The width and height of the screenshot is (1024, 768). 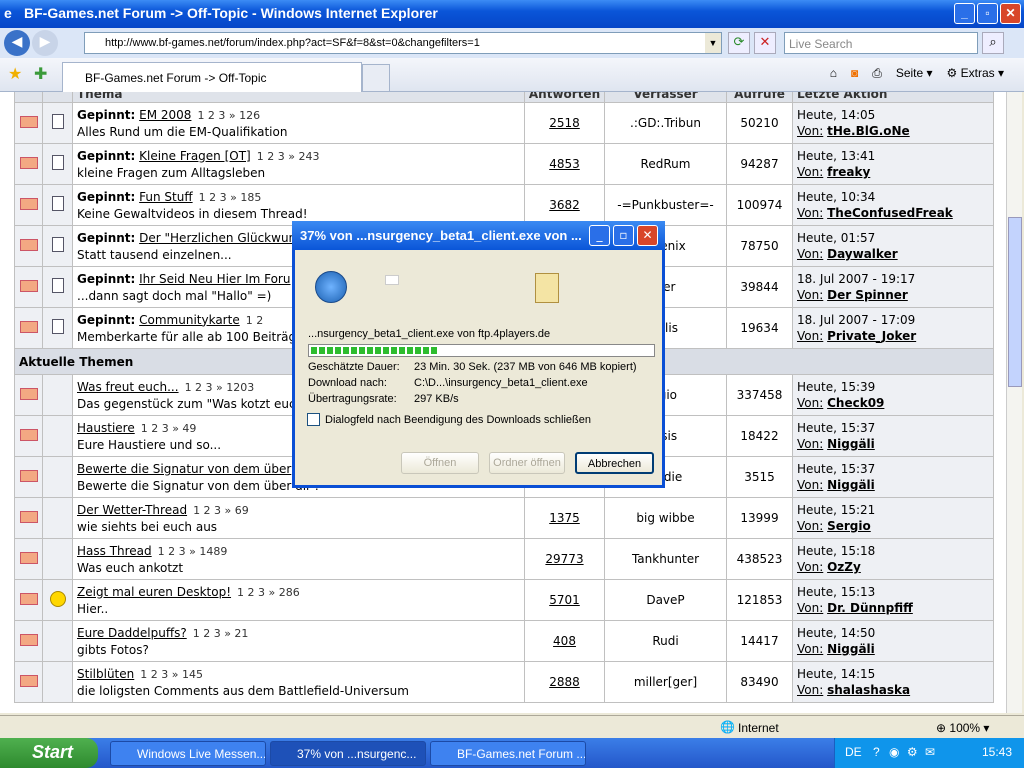 I want to click on topic-title-link: Zeigt mal euren Desktop!, so click(x=154, y=592).